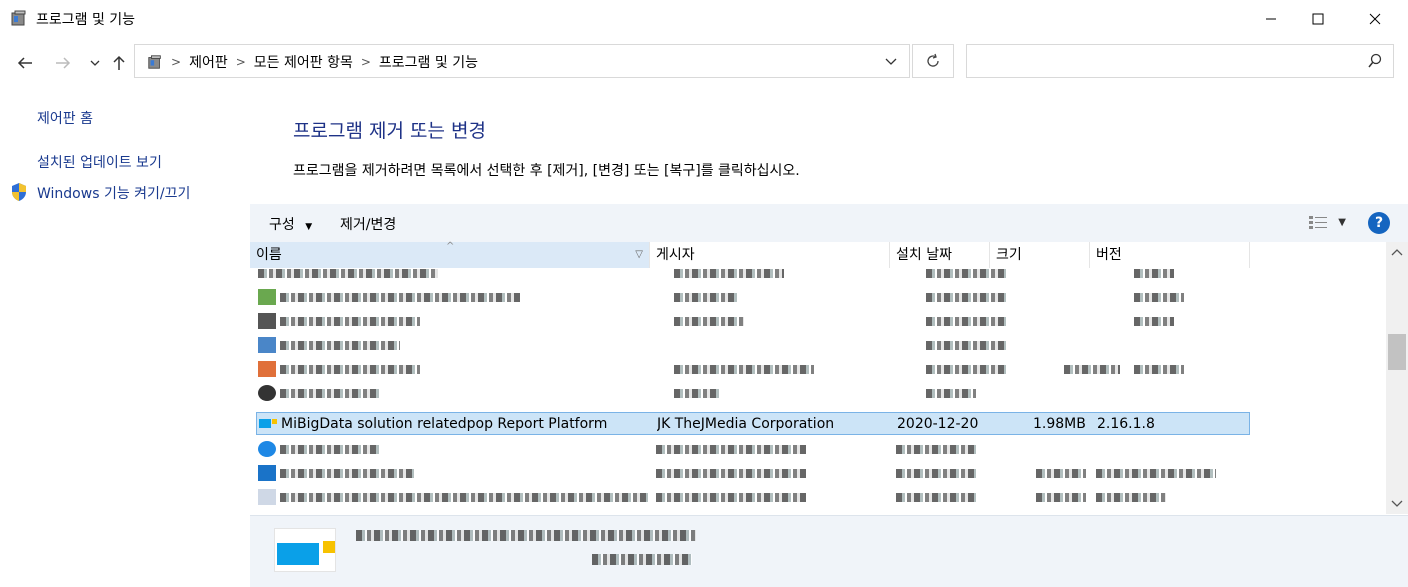 This screenshot has width=1408, height=587. Describe the element at coordinates (19, 192) in the screenshot. I see `shield-icon` at that location.